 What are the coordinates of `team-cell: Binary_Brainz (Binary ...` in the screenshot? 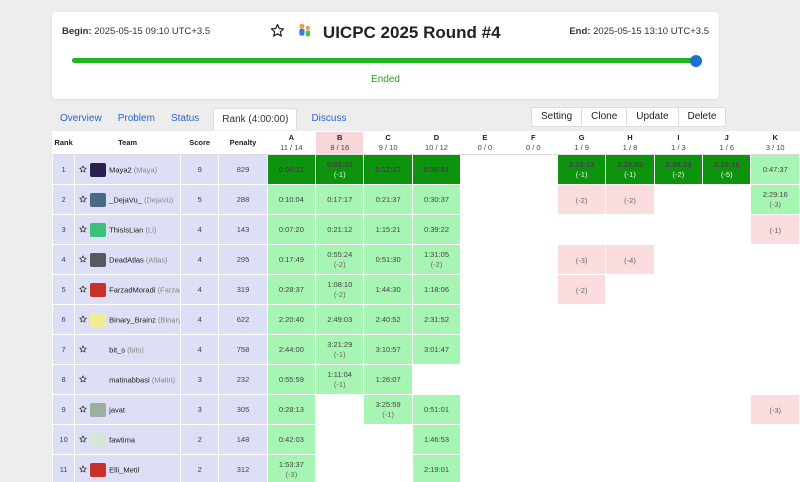 It's located at (128, 319).